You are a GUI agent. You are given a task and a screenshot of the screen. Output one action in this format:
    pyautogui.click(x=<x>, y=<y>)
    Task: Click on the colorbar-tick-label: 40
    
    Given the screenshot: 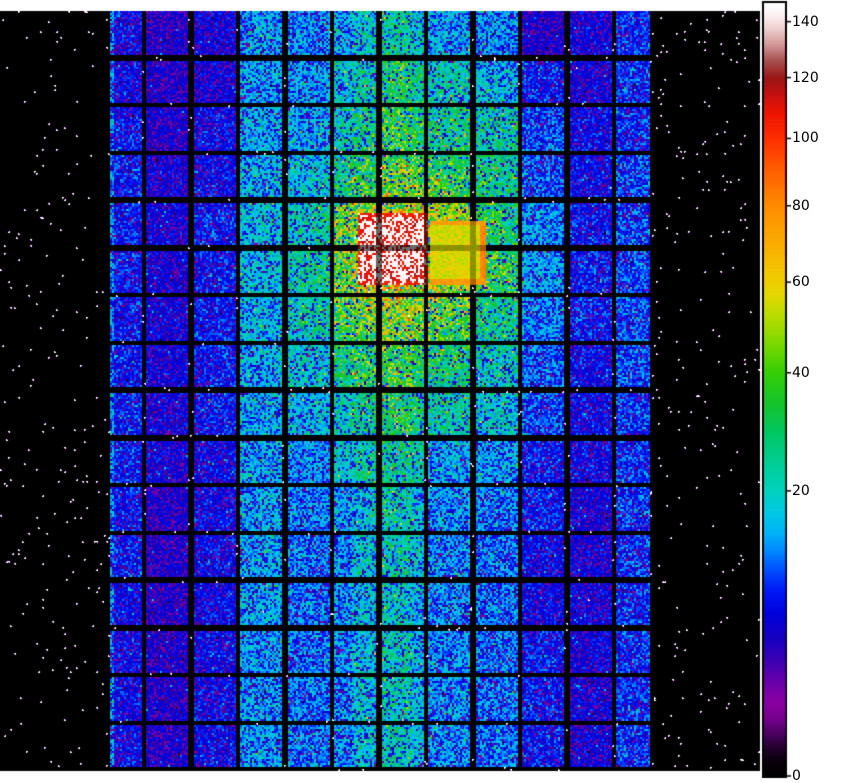 What is the action you would take?
    pyautogui.click(x=801, y=373)
    